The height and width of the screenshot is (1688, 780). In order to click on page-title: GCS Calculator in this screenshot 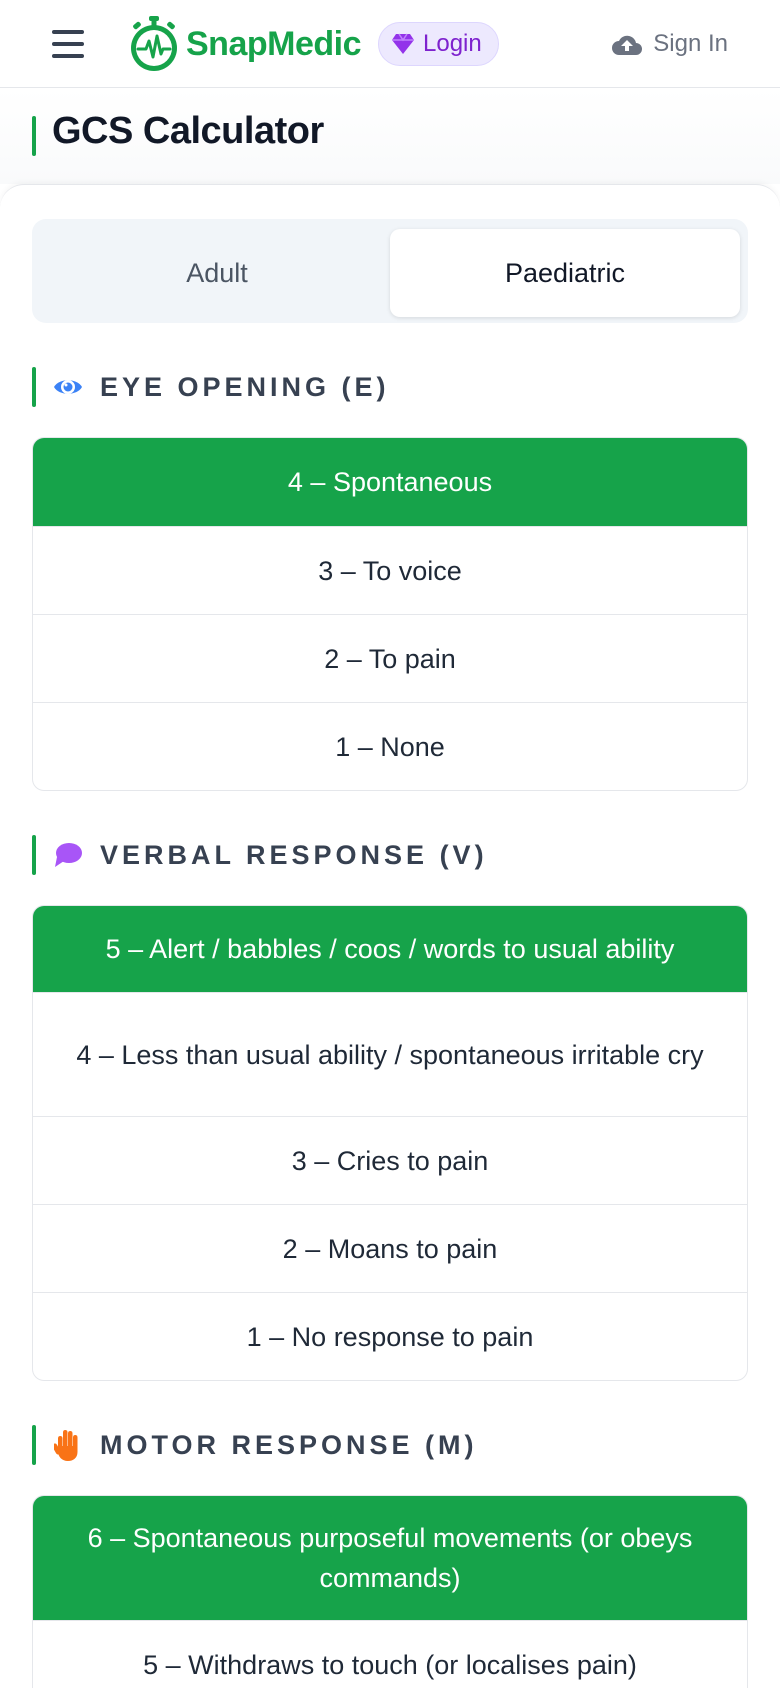, I will do `click(188, 131)`.